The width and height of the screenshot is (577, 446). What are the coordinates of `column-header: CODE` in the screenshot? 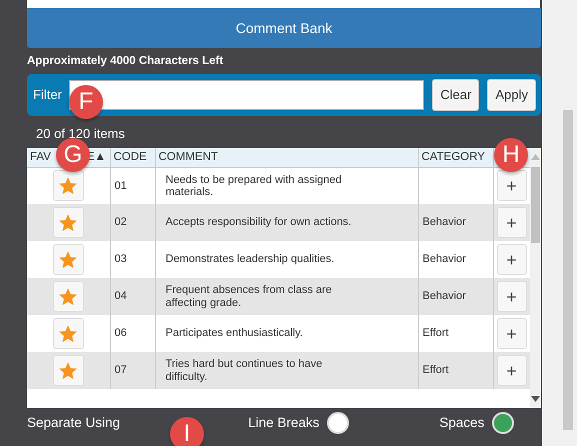 It's located at (132, 157).